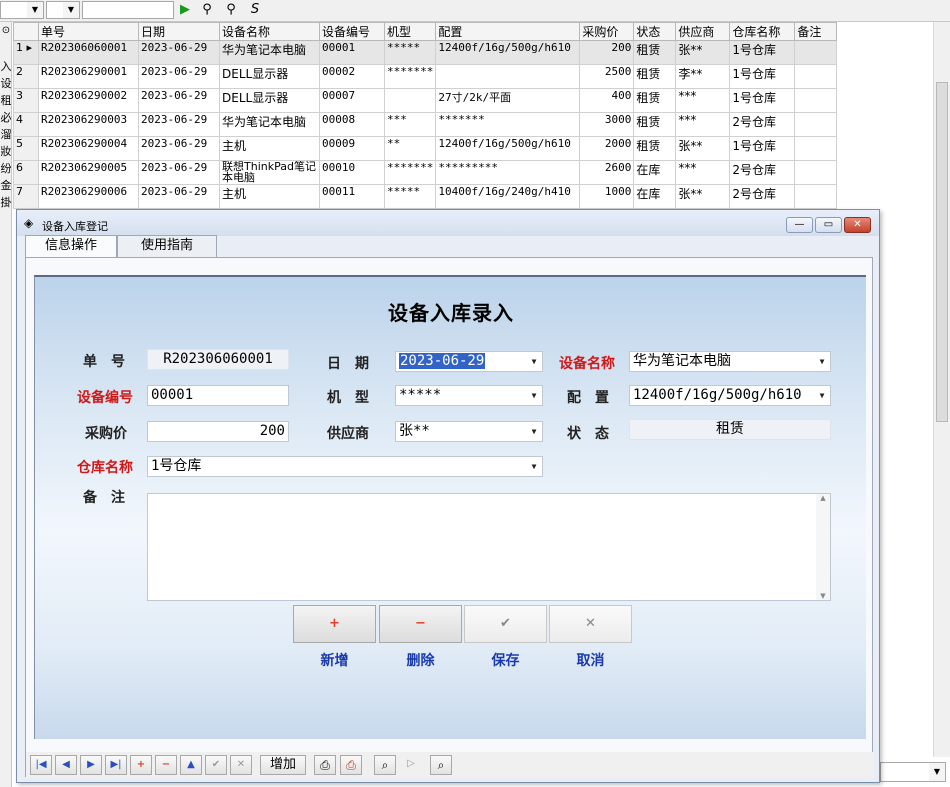  What do you see at coordinates (218, 431) in the screenshot?
I see `price-input: 200` at bounding box center [218, 431].